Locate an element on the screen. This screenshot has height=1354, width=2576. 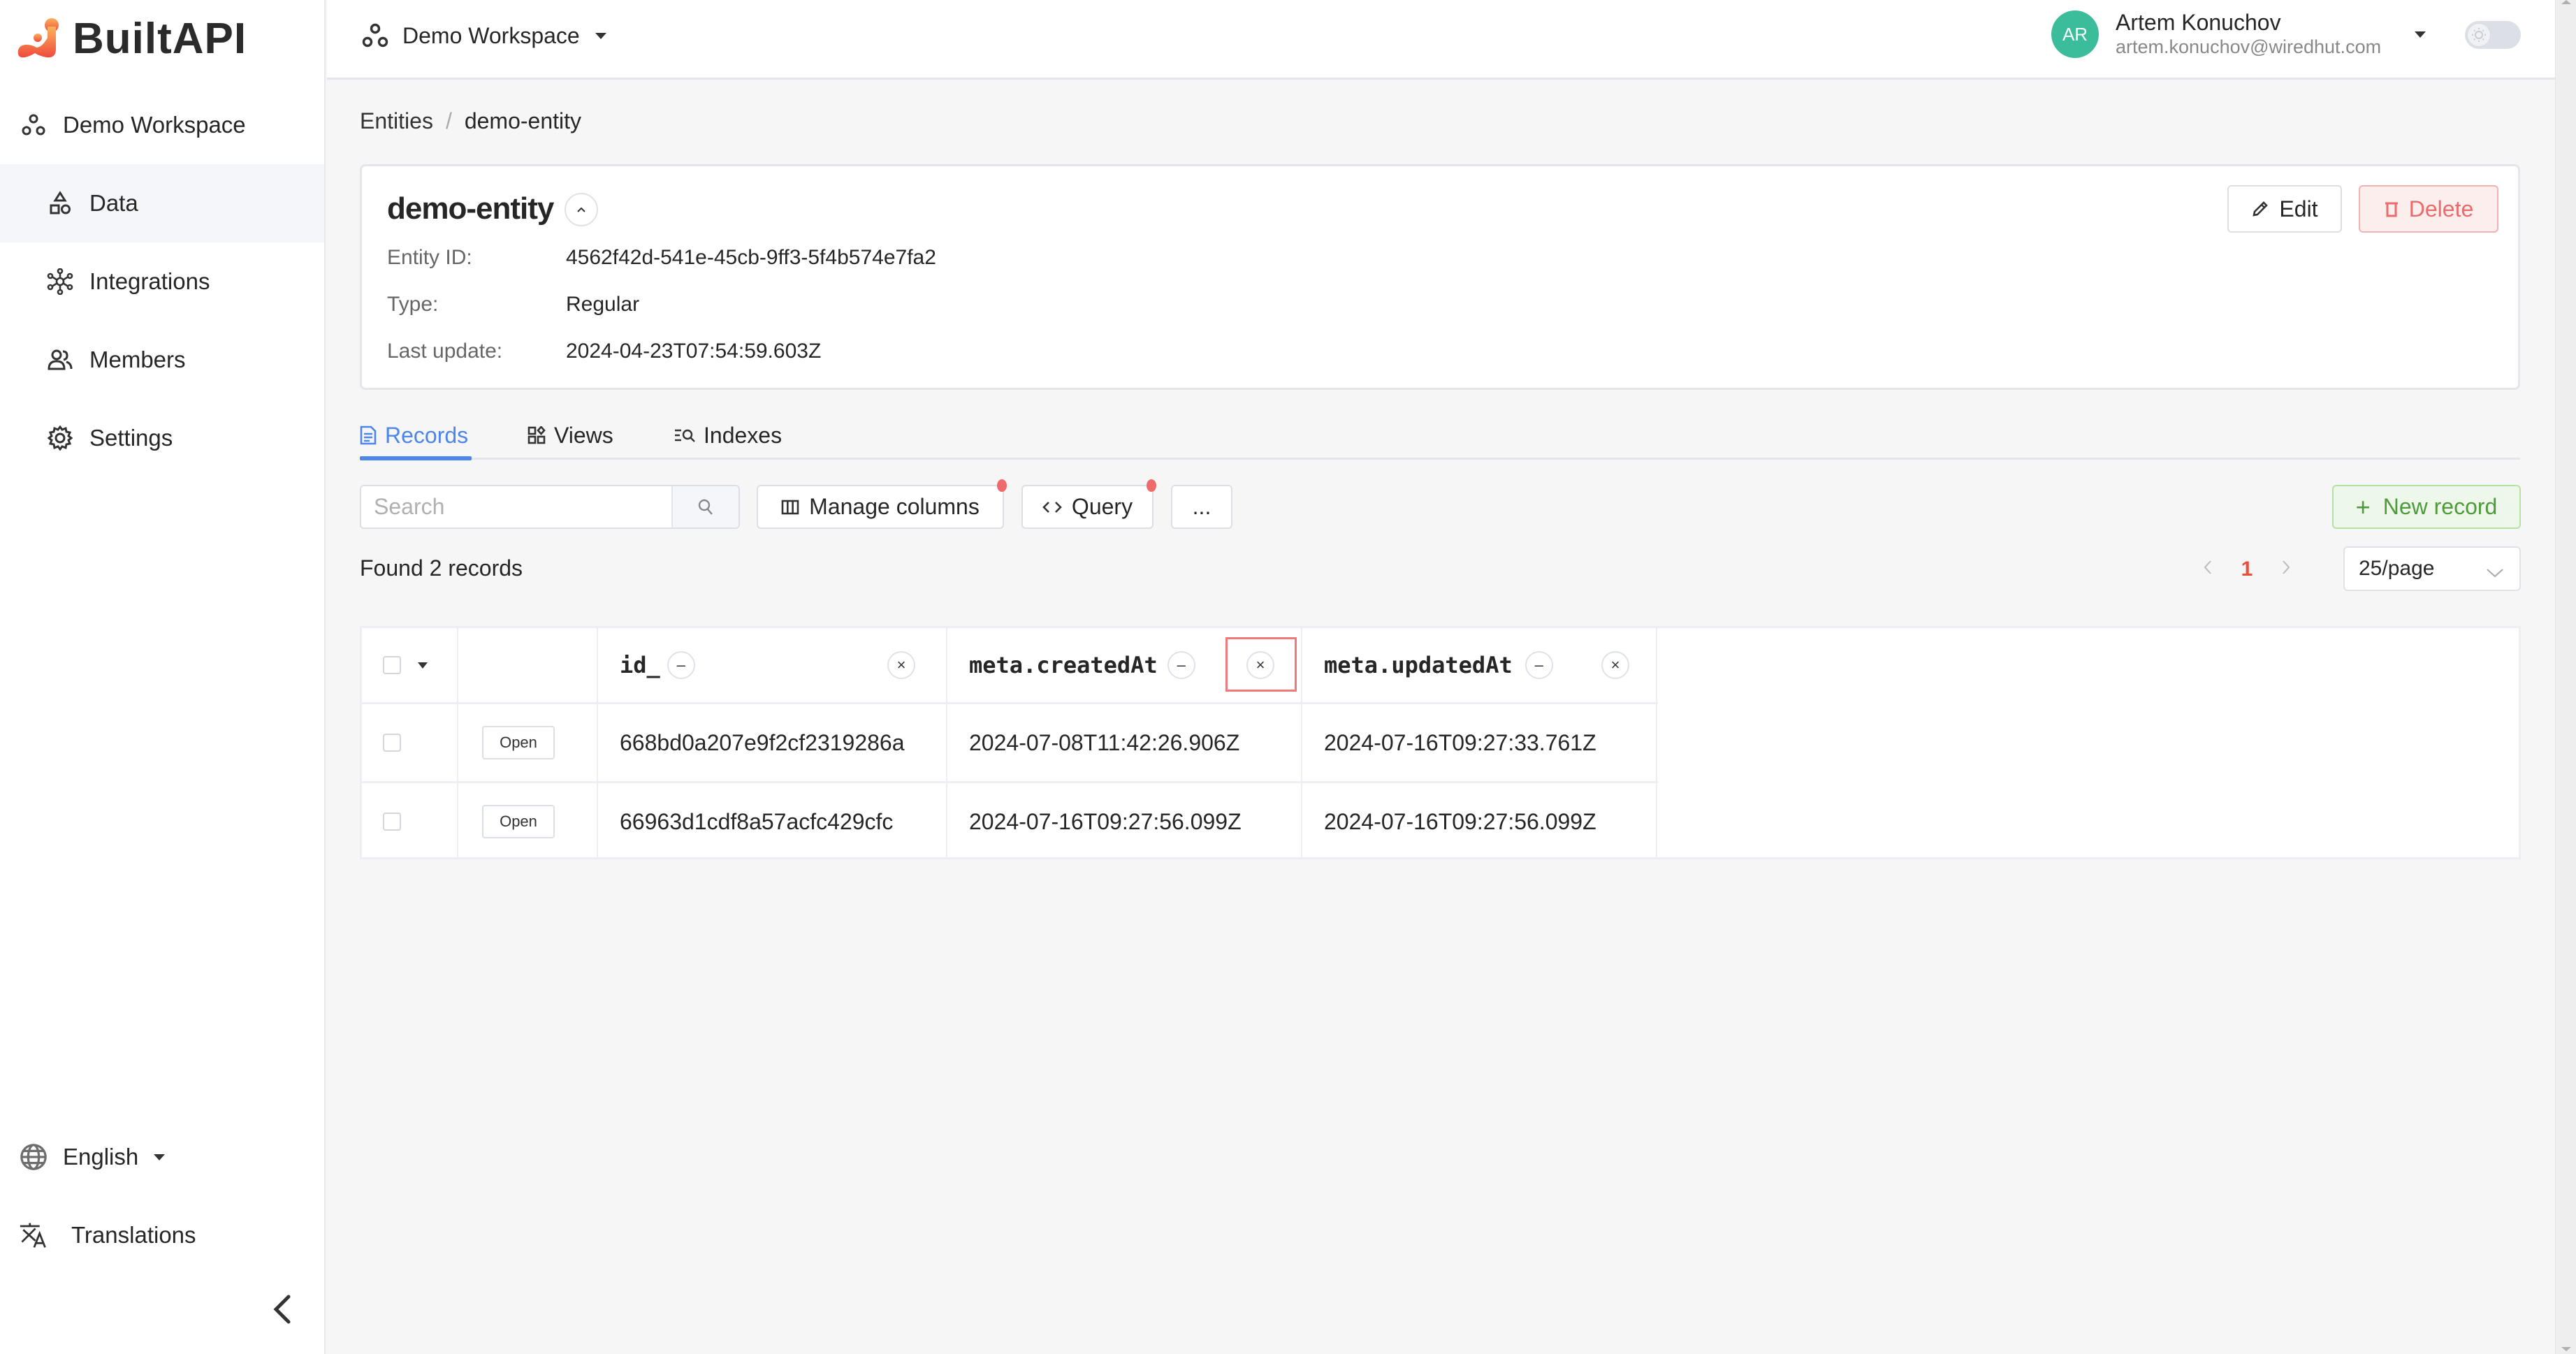
breadcrumb-entities: Entities is located at coordinates (397, 121).